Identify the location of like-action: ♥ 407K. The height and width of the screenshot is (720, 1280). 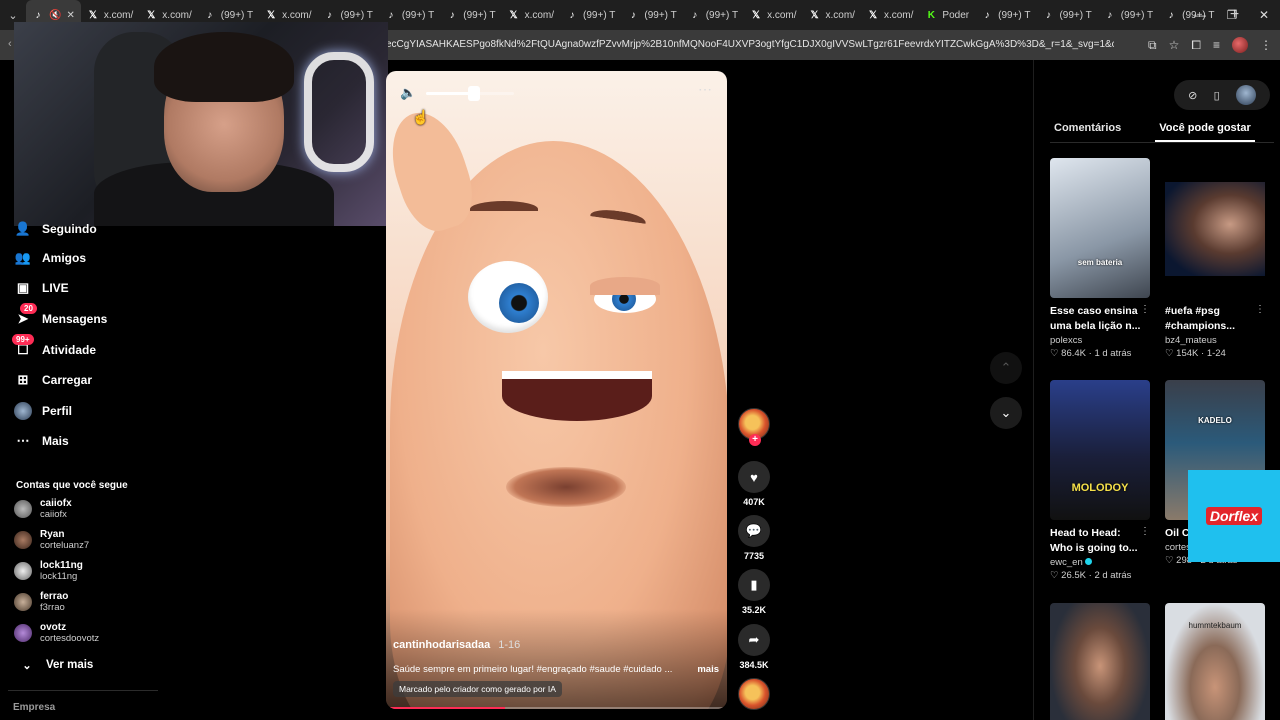
(754, 484).